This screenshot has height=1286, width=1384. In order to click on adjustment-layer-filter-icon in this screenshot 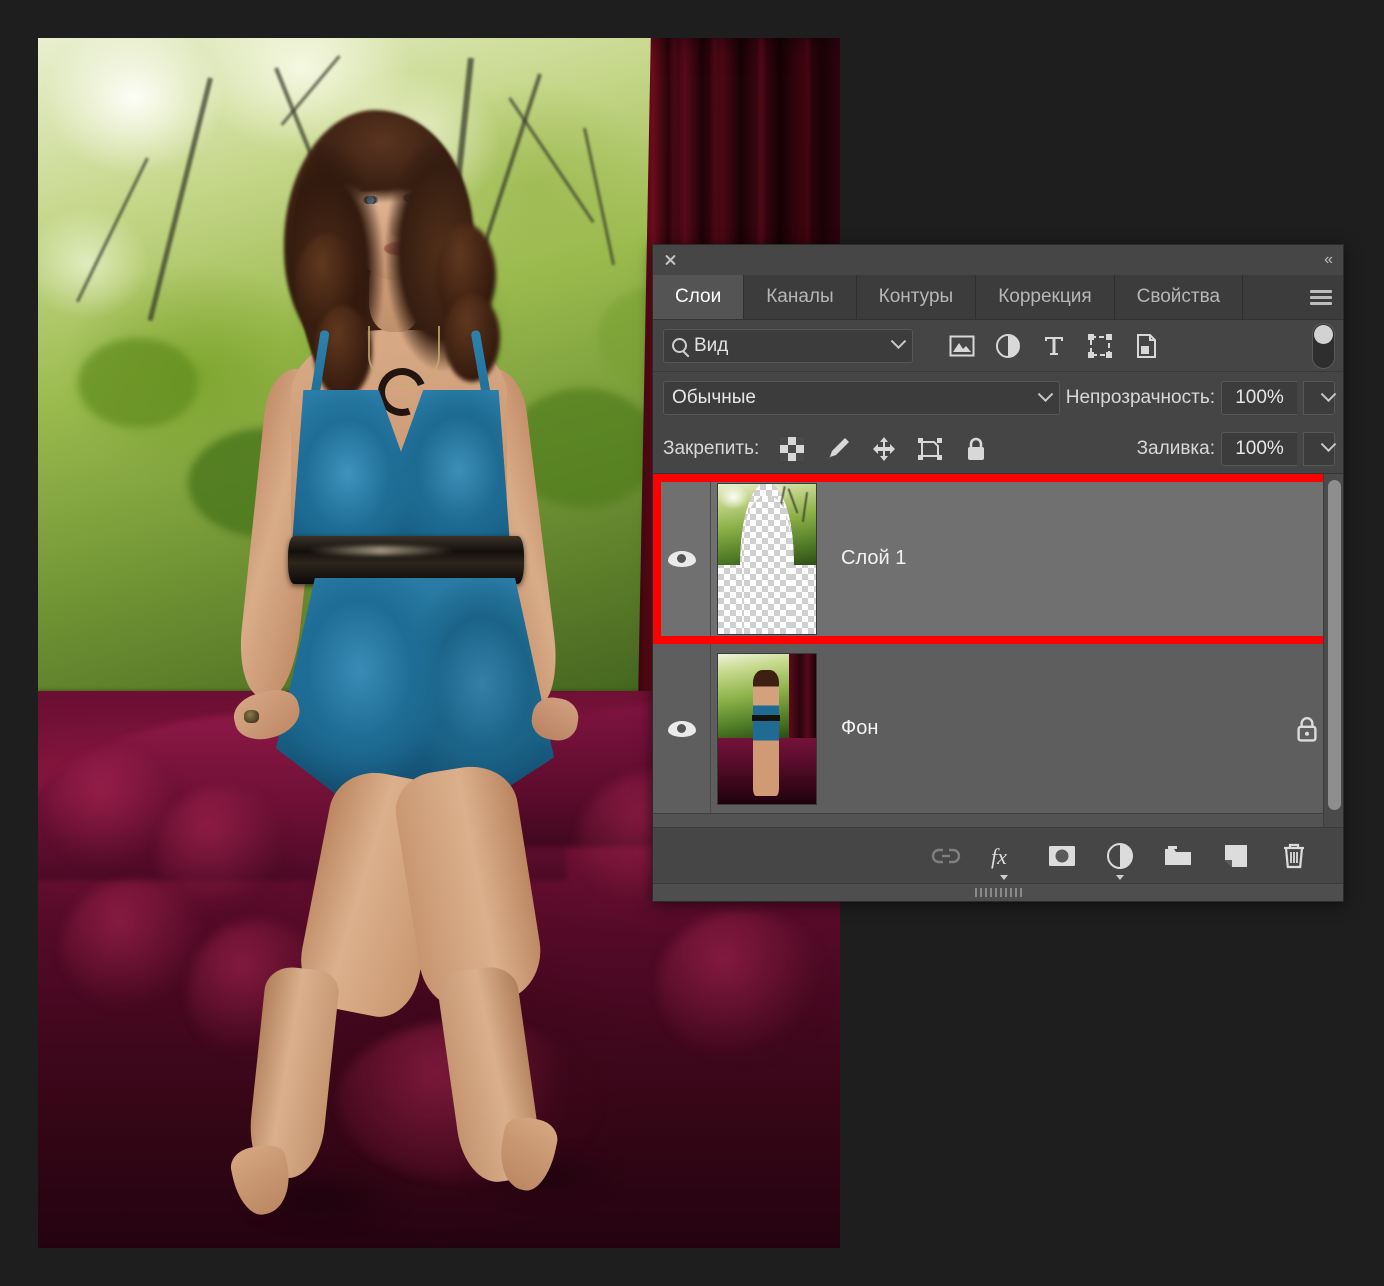, I will do `click(1008, 346)`.